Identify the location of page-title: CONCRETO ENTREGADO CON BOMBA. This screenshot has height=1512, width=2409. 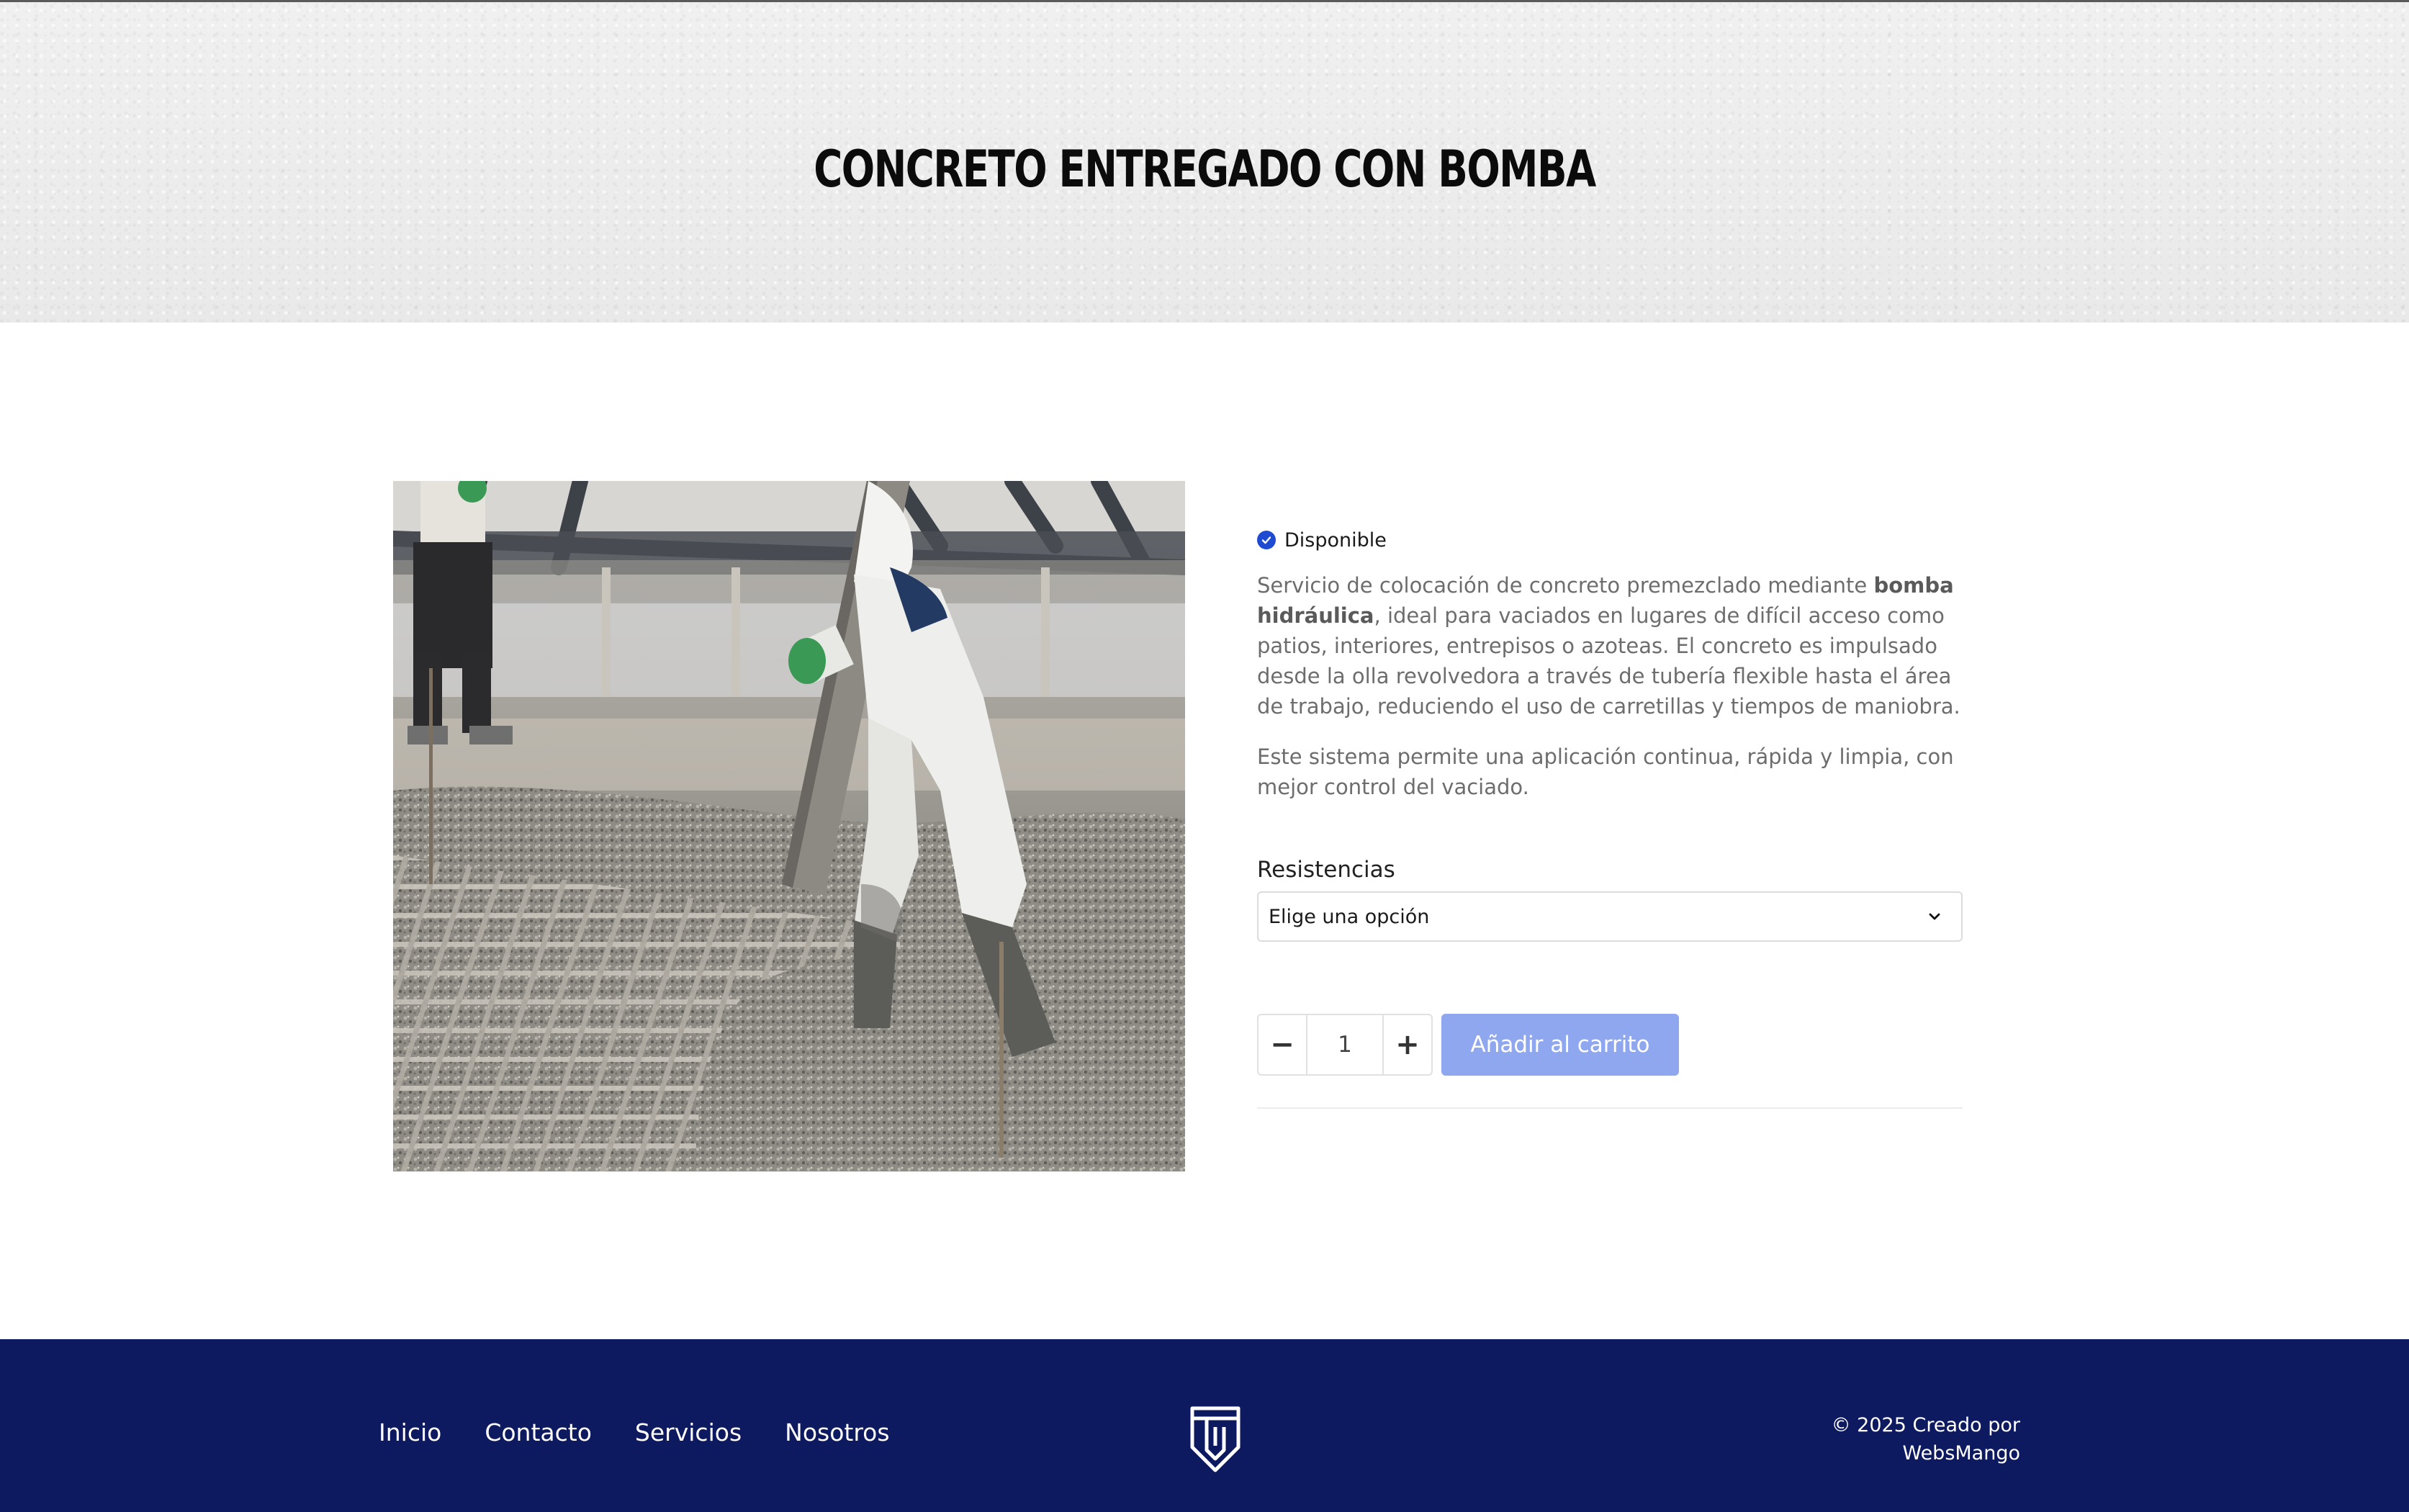
(1205, 169).